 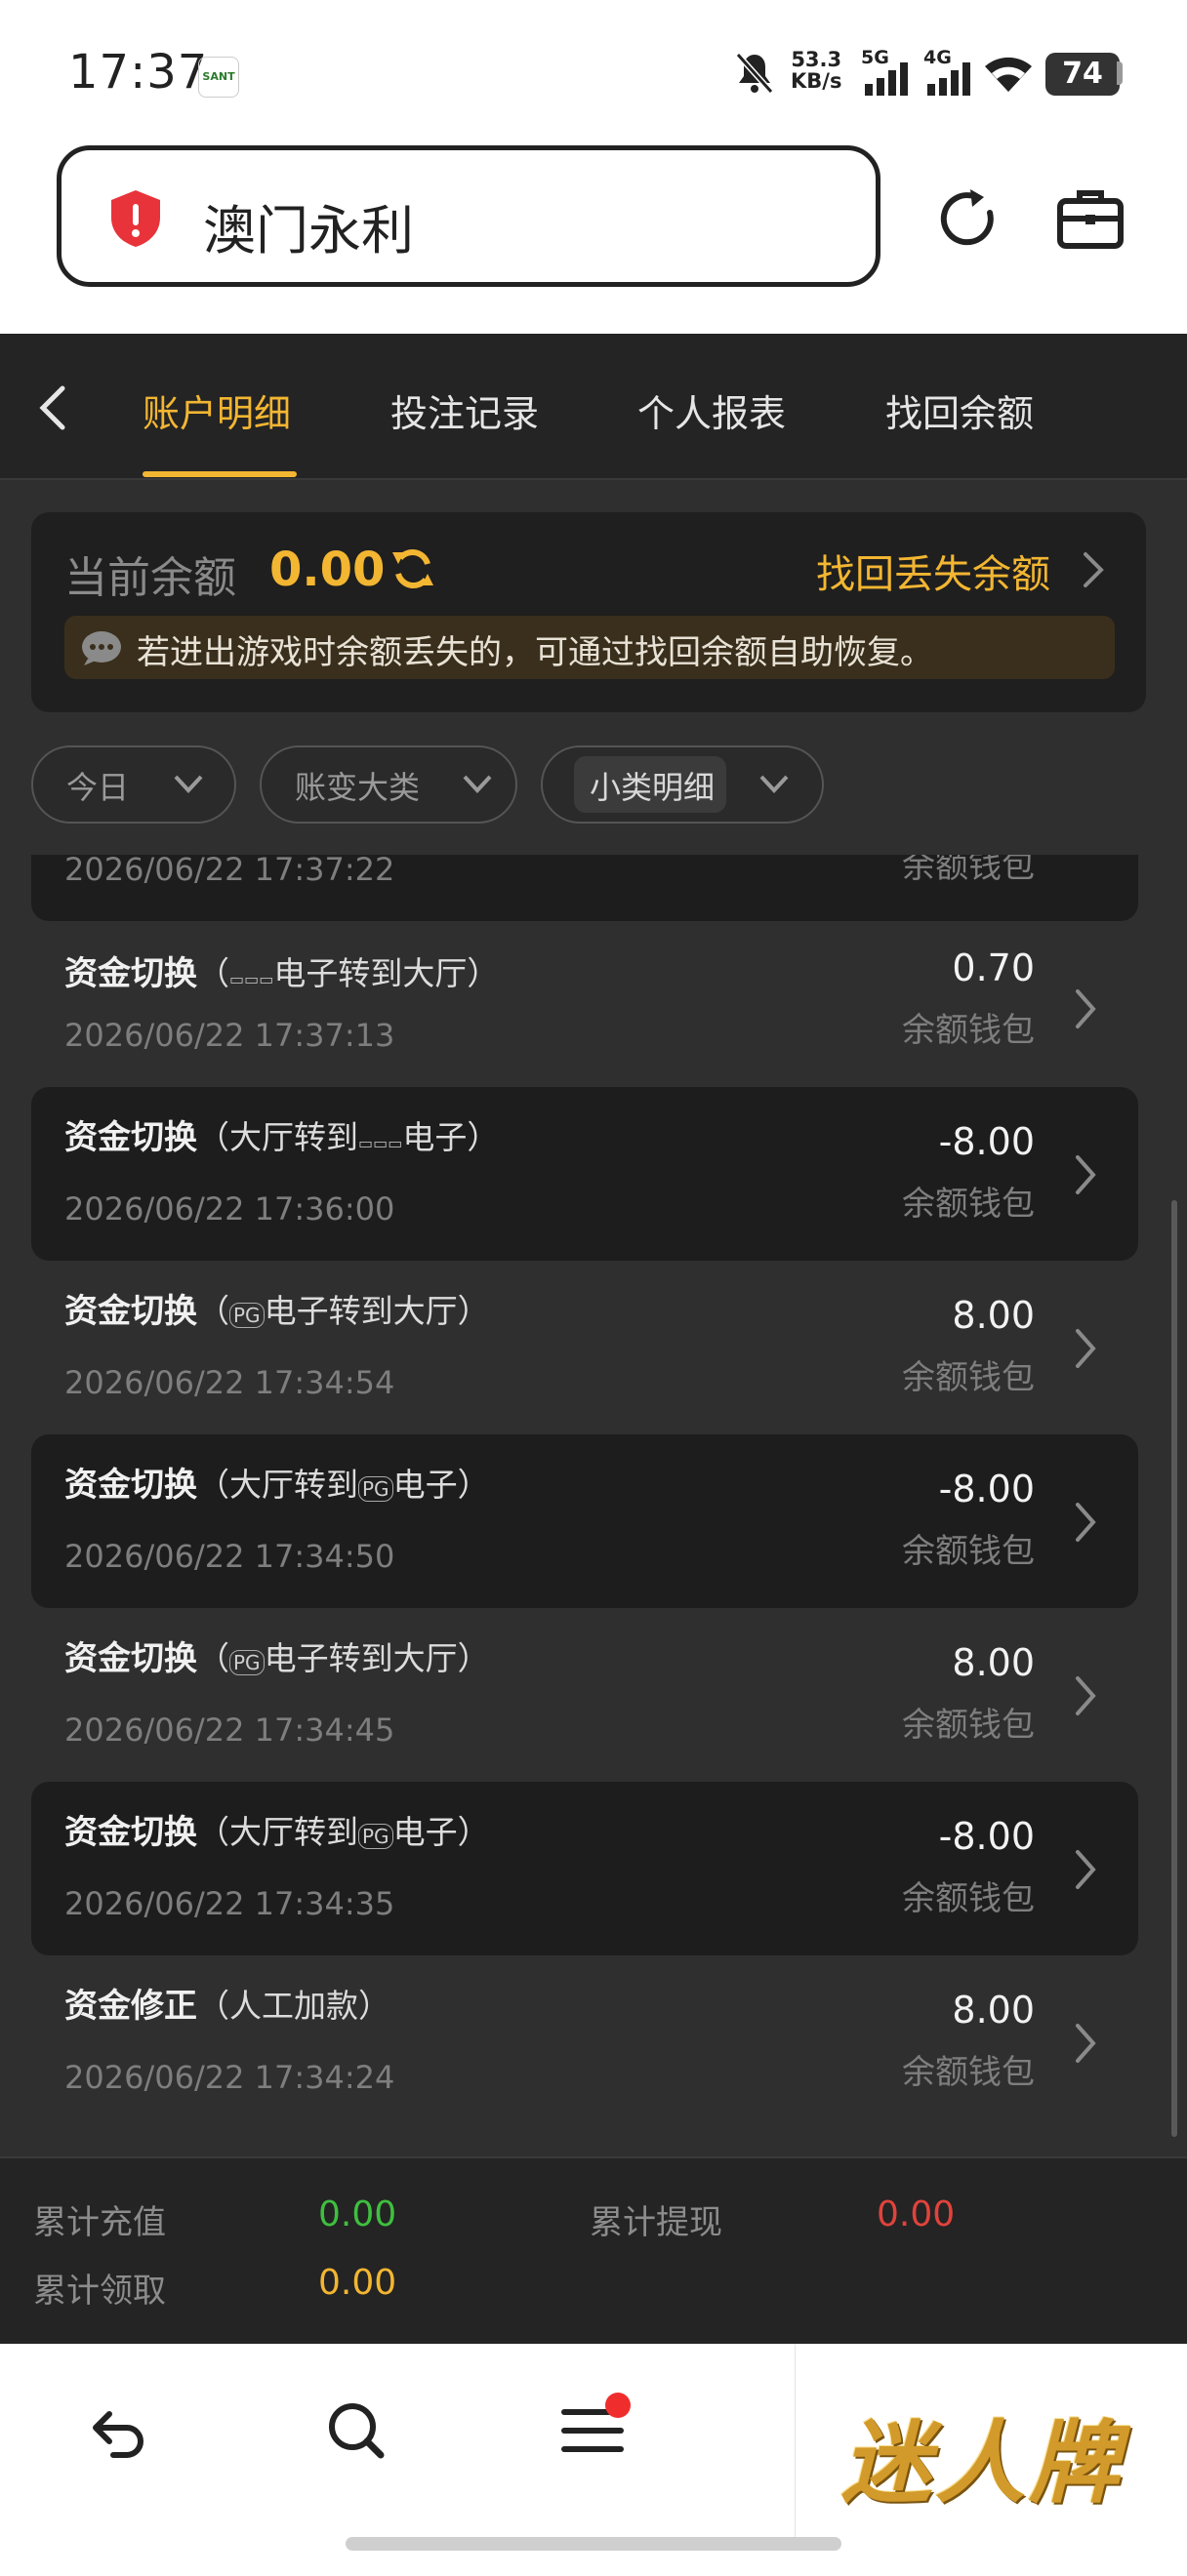 What do you see at coordinates (1174, 1668) in the screenshot?
I see `list-scrollbar` at bounding box center [1174, 1668].